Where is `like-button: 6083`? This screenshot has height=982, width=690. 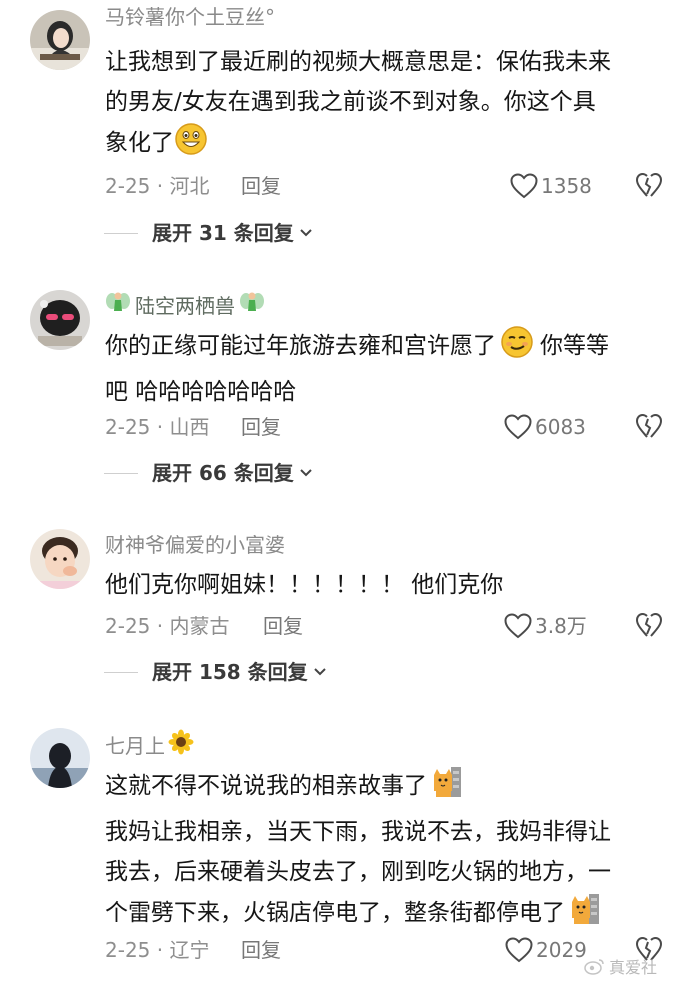
like-button: 6083 is located at coordinates (545, 427).